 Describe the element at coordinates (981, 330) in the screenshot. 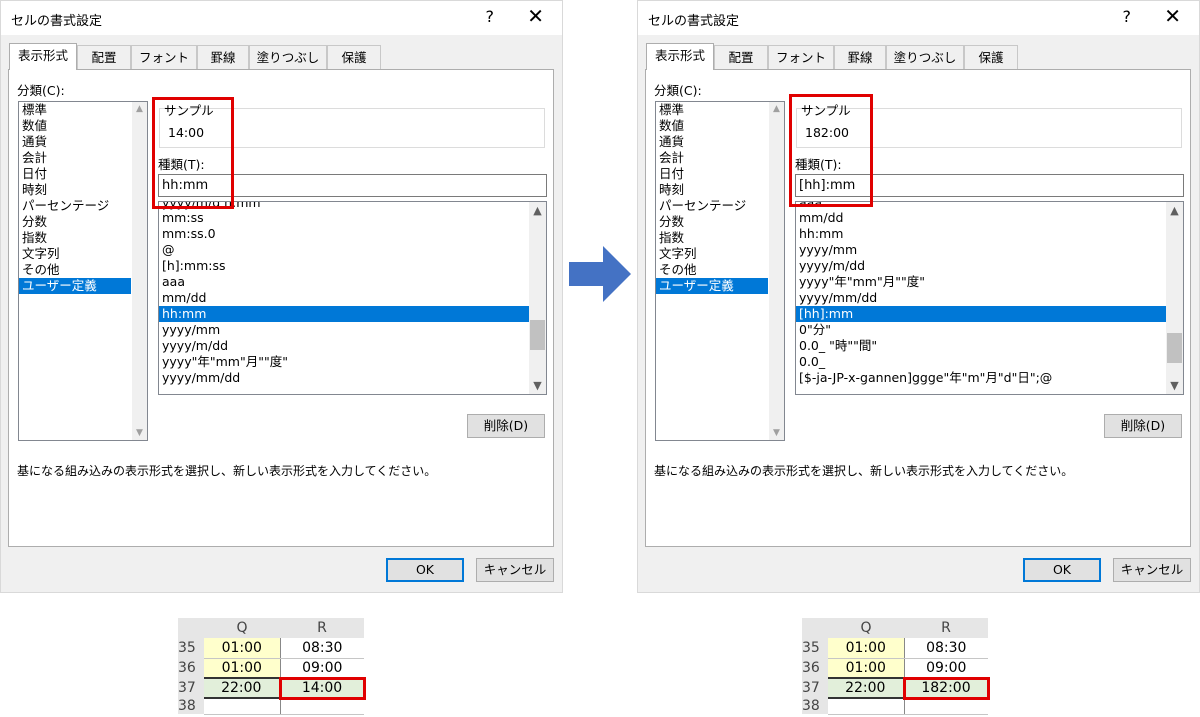

I see `format-item: 0"分"` at that location.